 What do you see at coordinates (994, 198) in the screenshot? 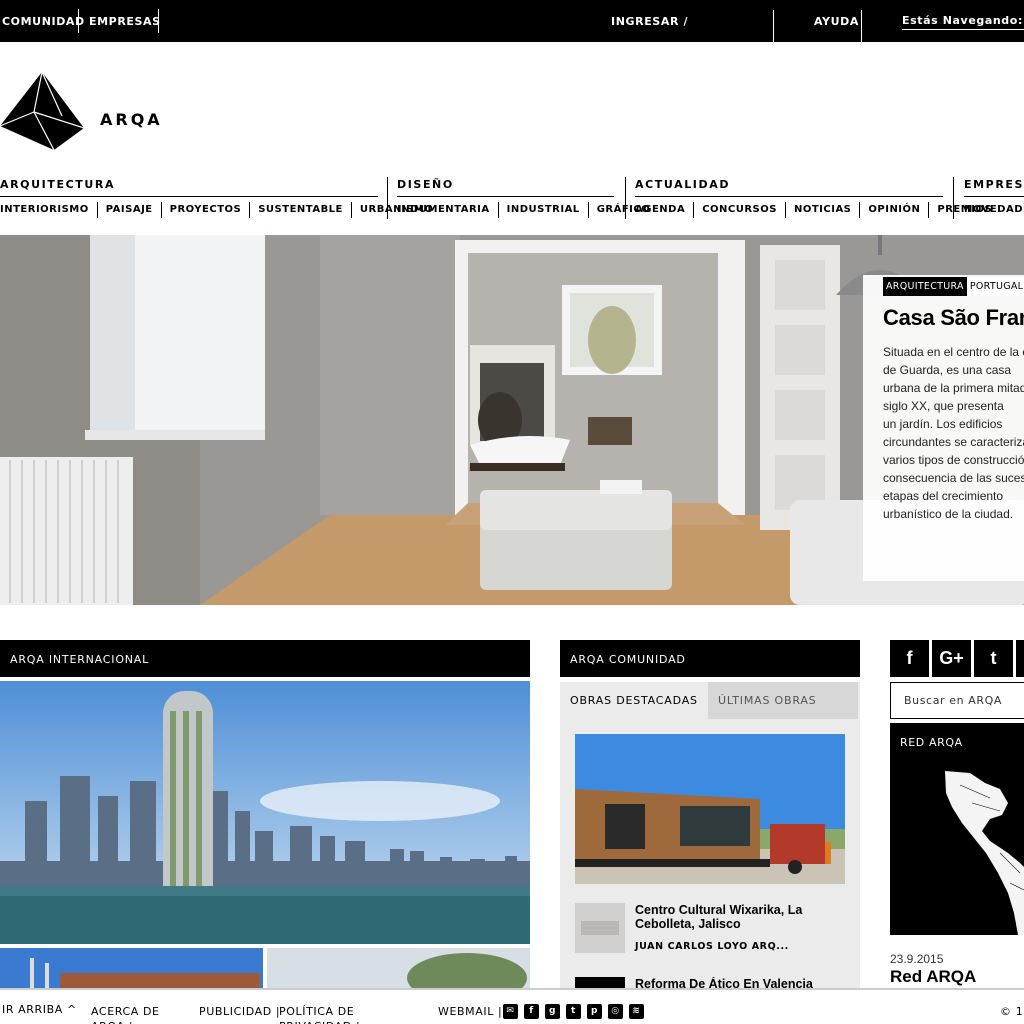
I see `nav-group-empresas: EMPRESAS NOVEDADES` at bounding box center [994, 198].